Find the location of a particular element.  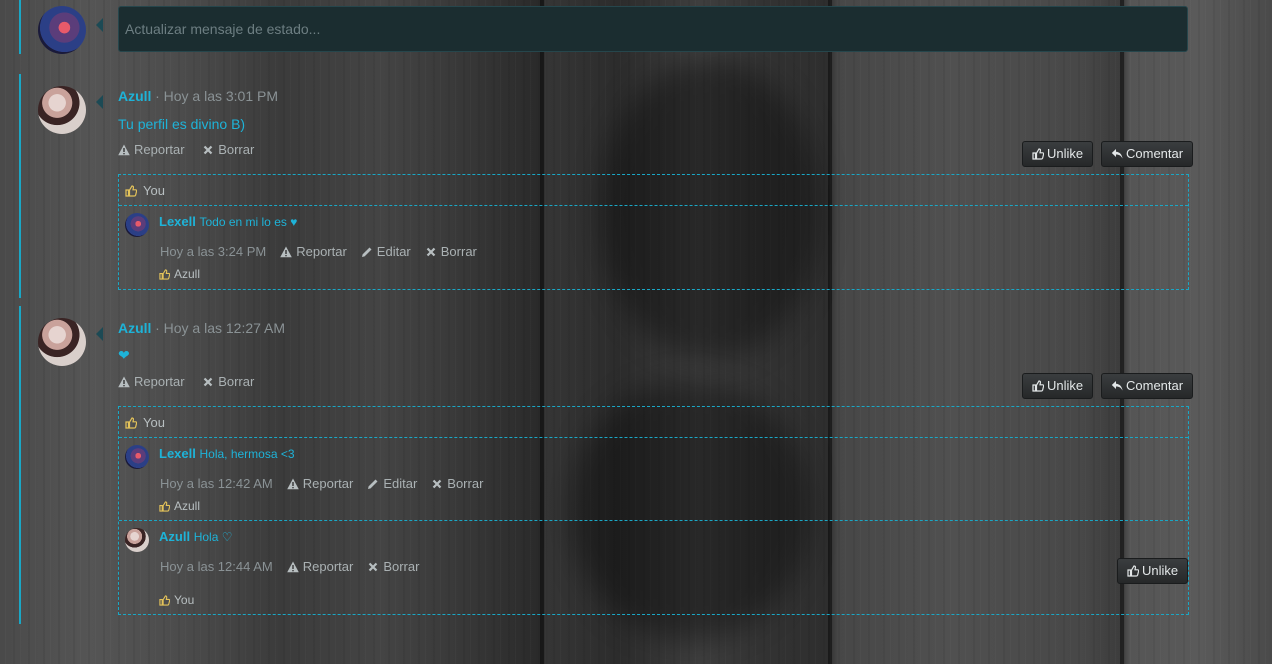

comment-text: Hola, hermosa <3 is located at coordinates (247, 454).